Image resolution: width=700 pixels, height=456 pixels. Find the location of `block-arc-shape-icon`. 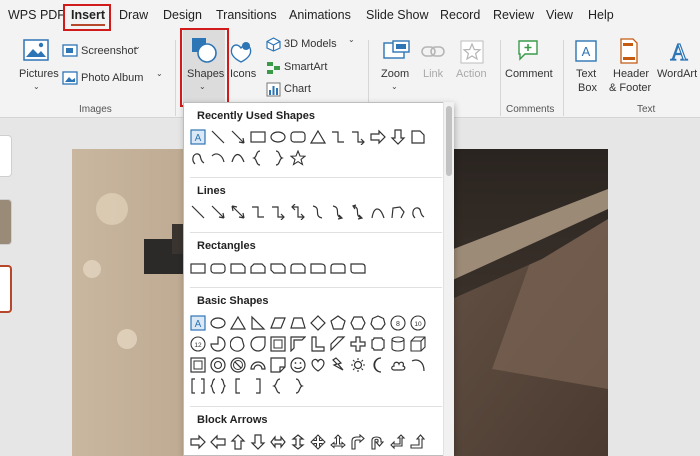

block-arc-shape-icon is located at coordinates (258, 365).